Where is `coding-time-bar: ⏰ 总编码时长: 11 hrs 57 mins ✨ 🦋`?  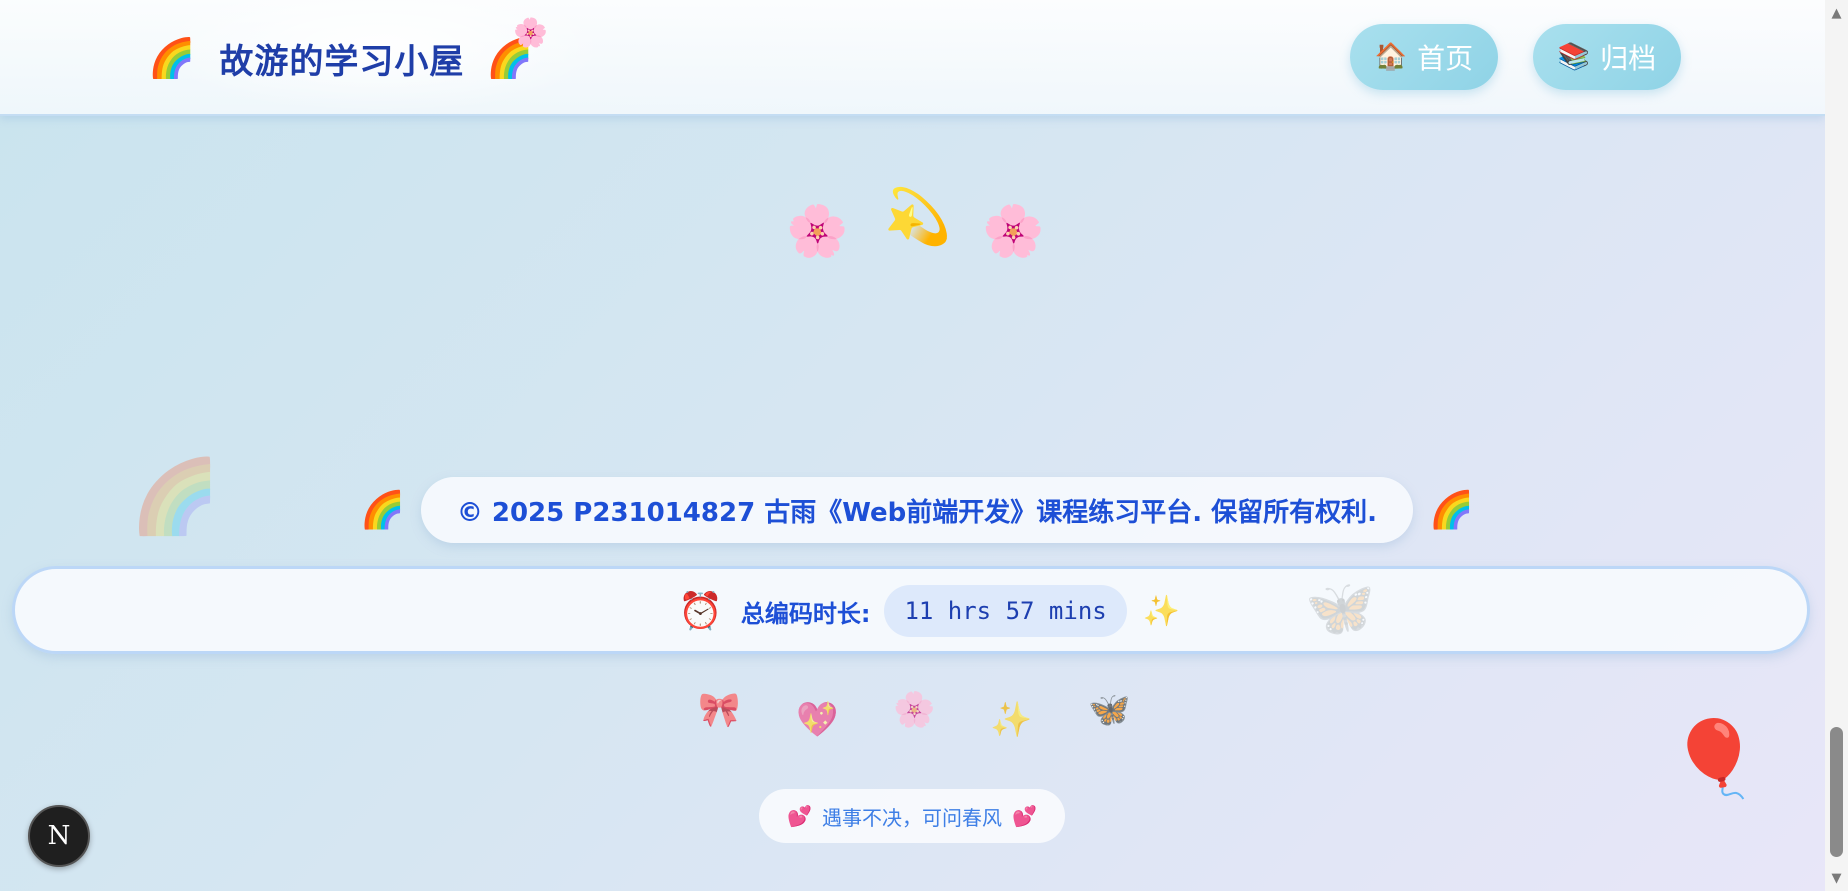
coding-time-bar: ⏰ 总编码时长: 11 hrs 57 mins ✨ 🦋 is located at coordinates (911, 610).